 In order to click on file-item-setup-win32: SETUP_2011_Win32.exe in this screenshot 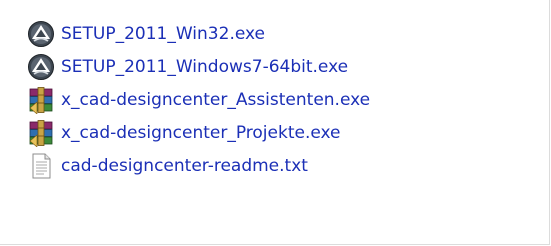, I will do `click(198, 33)`.